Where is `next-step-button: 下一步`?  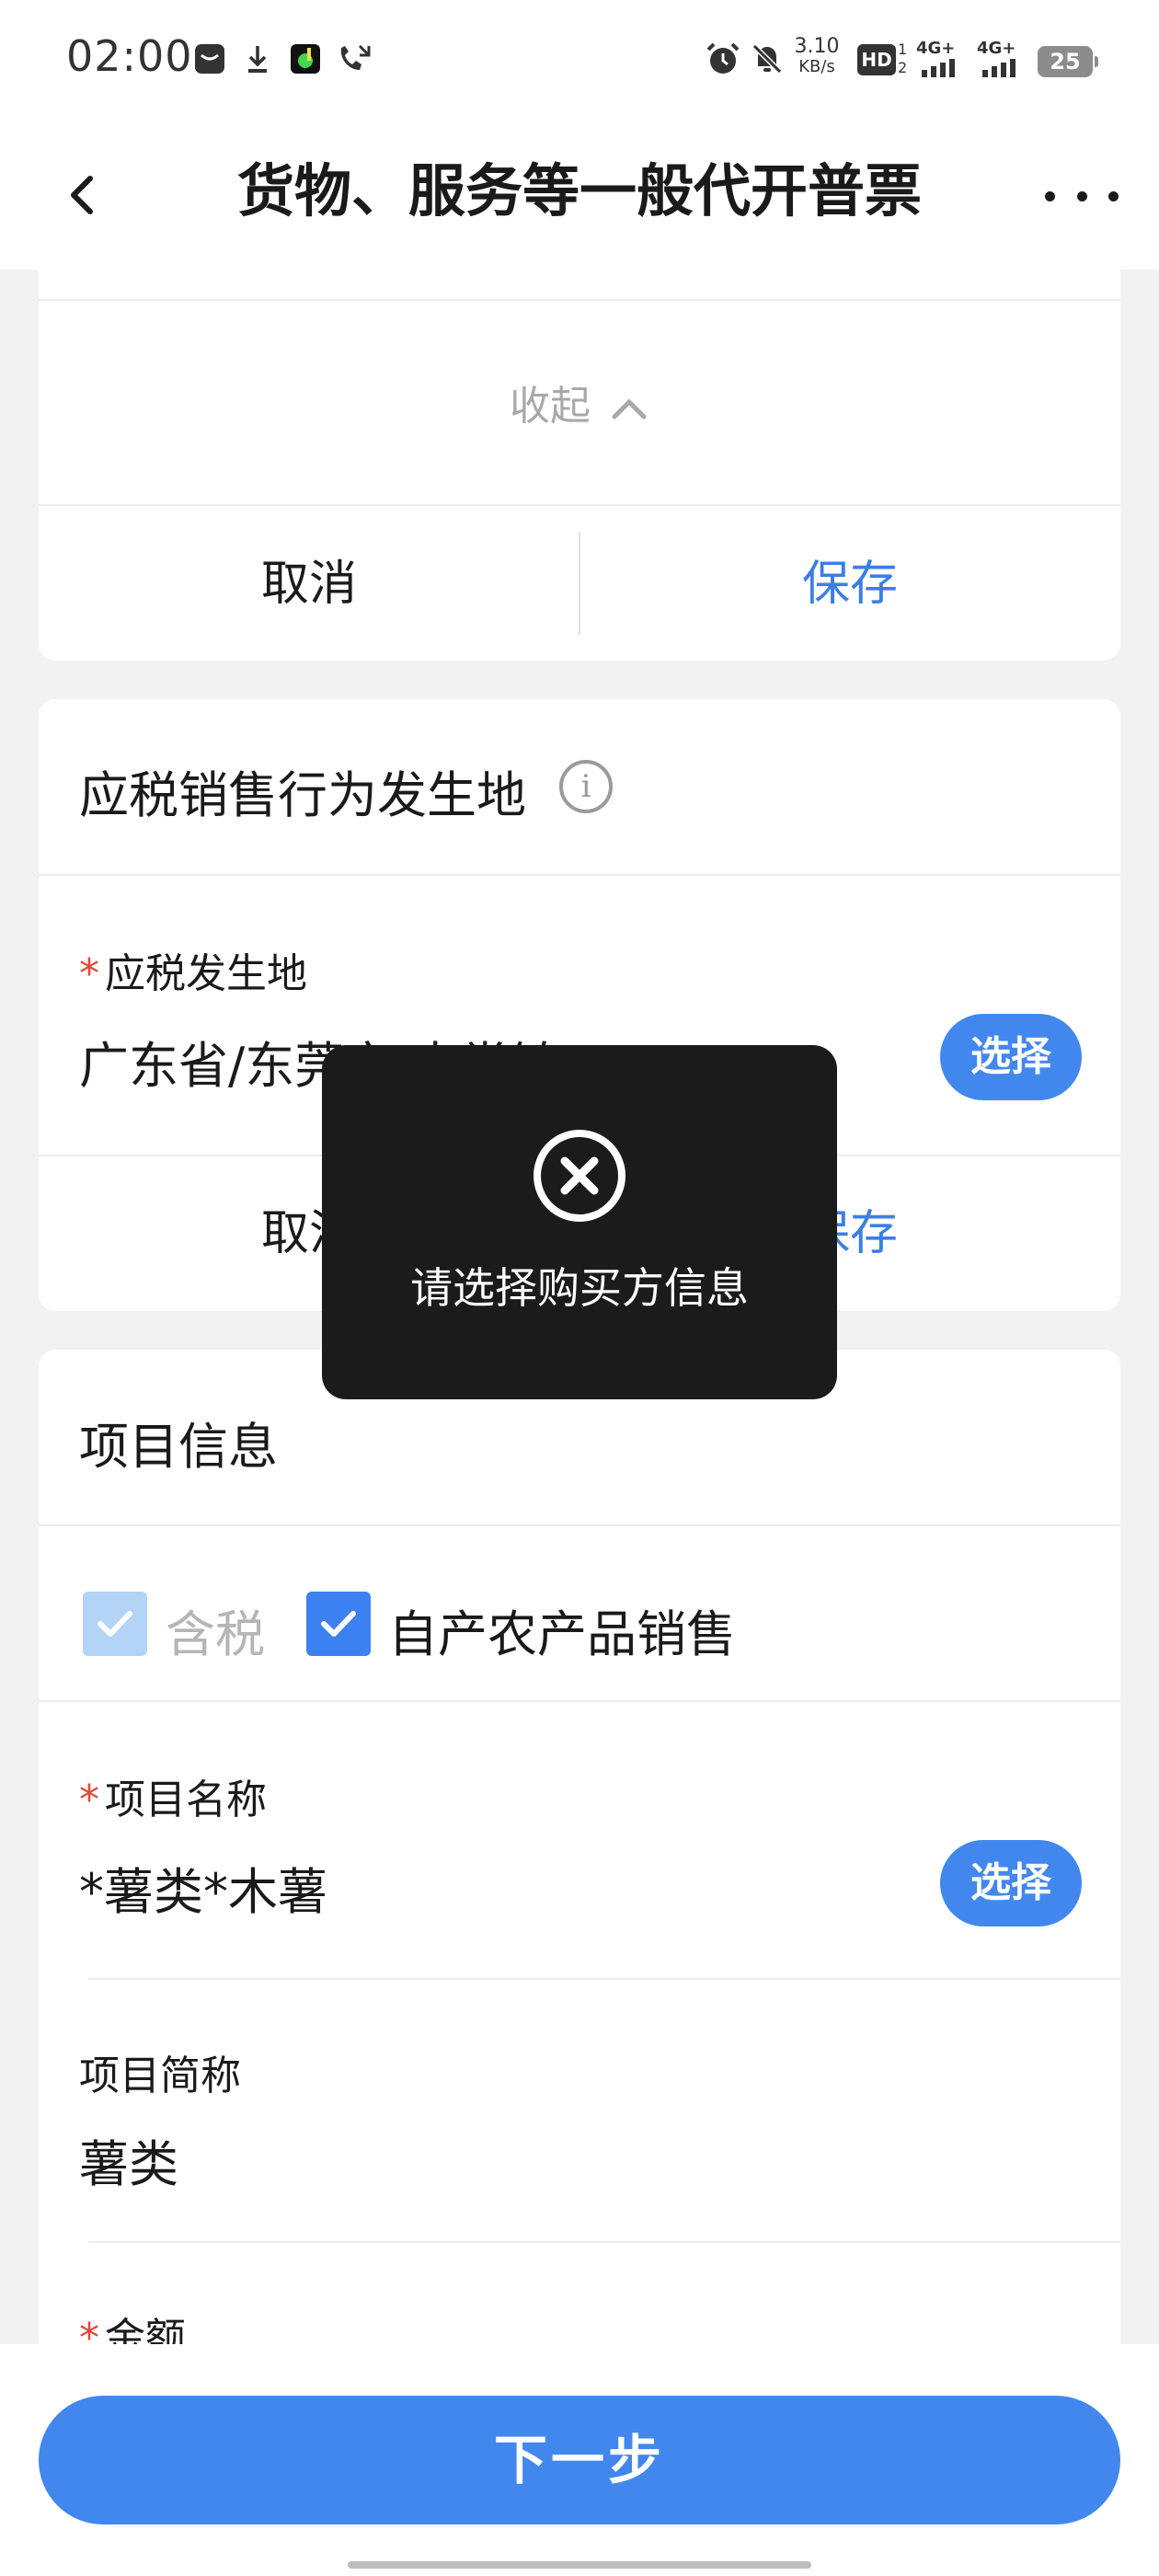
next-step-button: 下一步 is located at coordinates (579, 2460).